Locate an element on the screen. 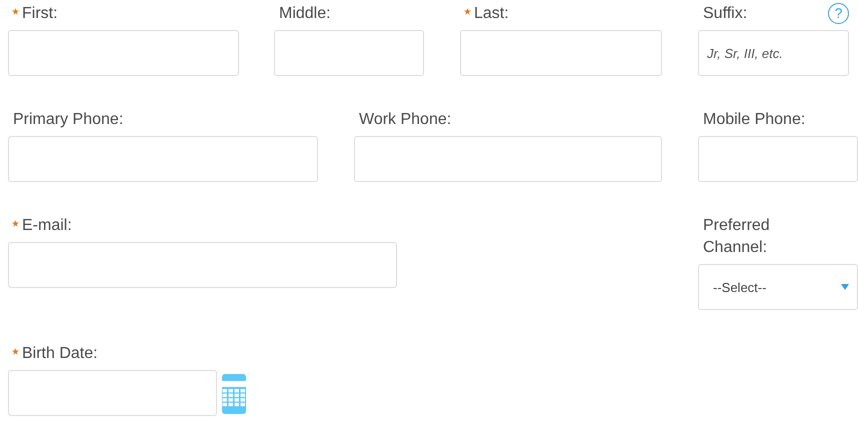 The height and width of the screenshot is (422, 858). field-label: Middle: is located at coordinates (304, 14).